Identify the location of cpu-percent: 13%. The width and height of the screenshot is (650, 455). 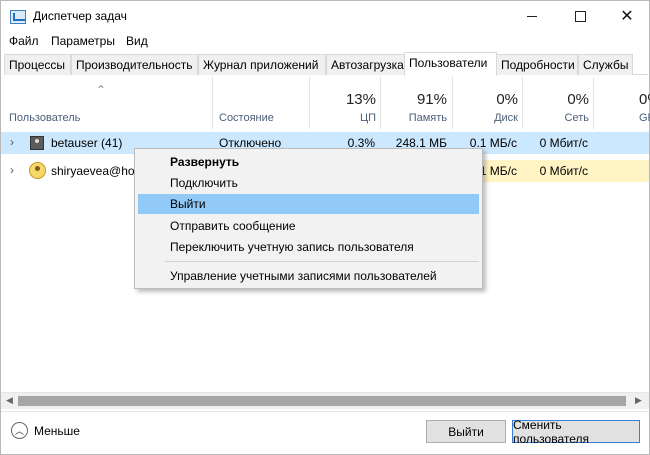
(360, 99).